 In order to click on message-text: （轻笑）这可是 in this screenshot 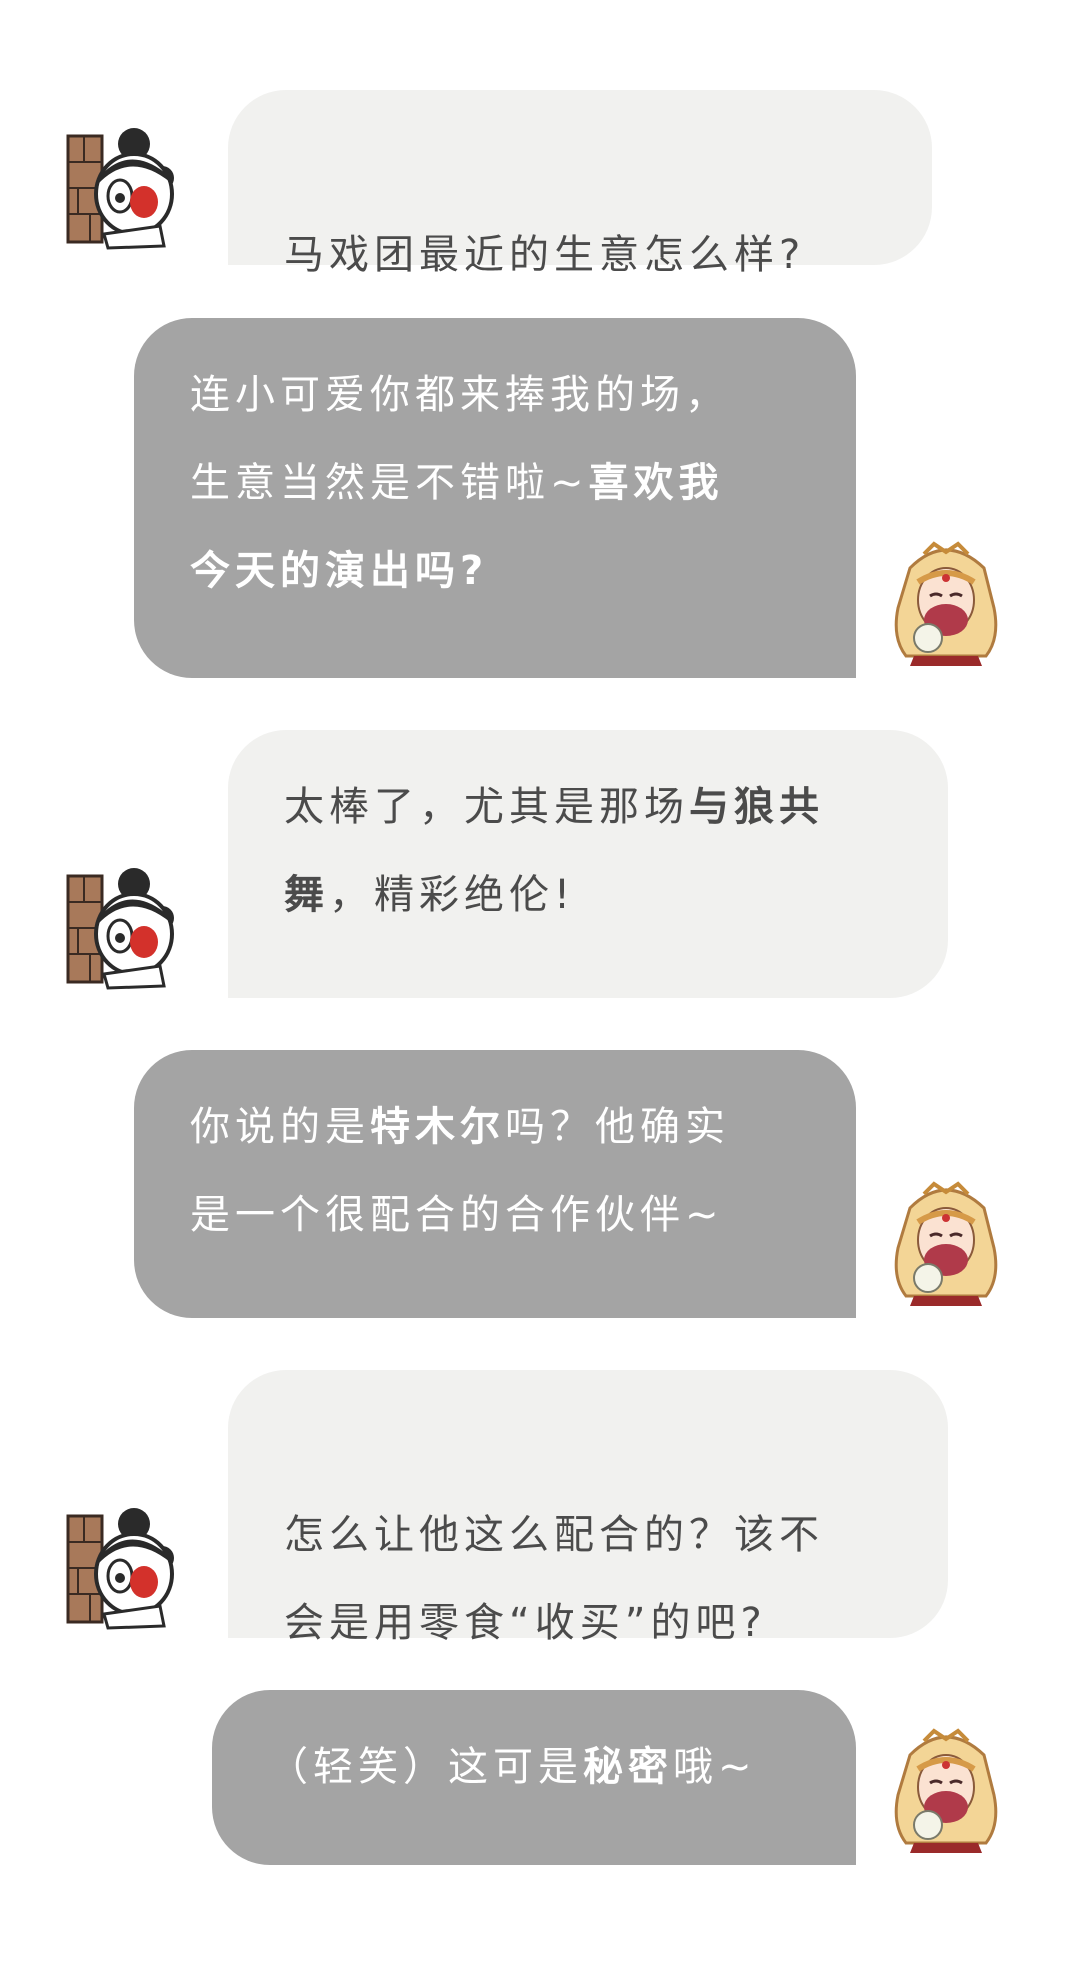, I will do `click(425, 1767)`.